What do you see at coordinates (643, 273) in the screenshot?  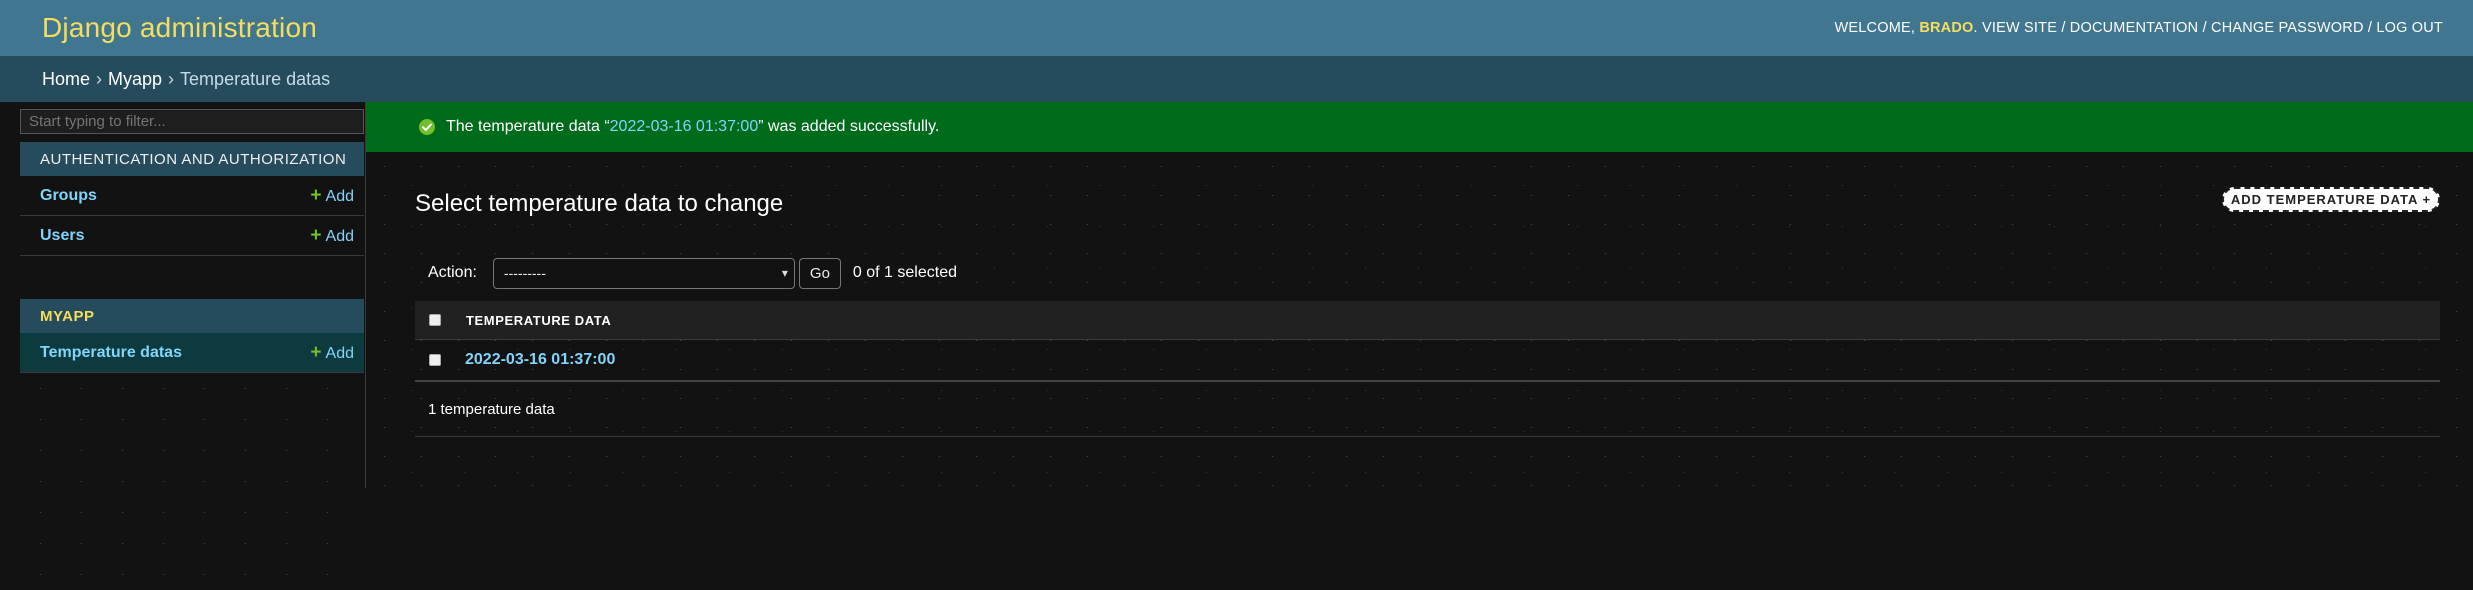 I see `action-select: --------- ▾` at bounding box center [643, 273].